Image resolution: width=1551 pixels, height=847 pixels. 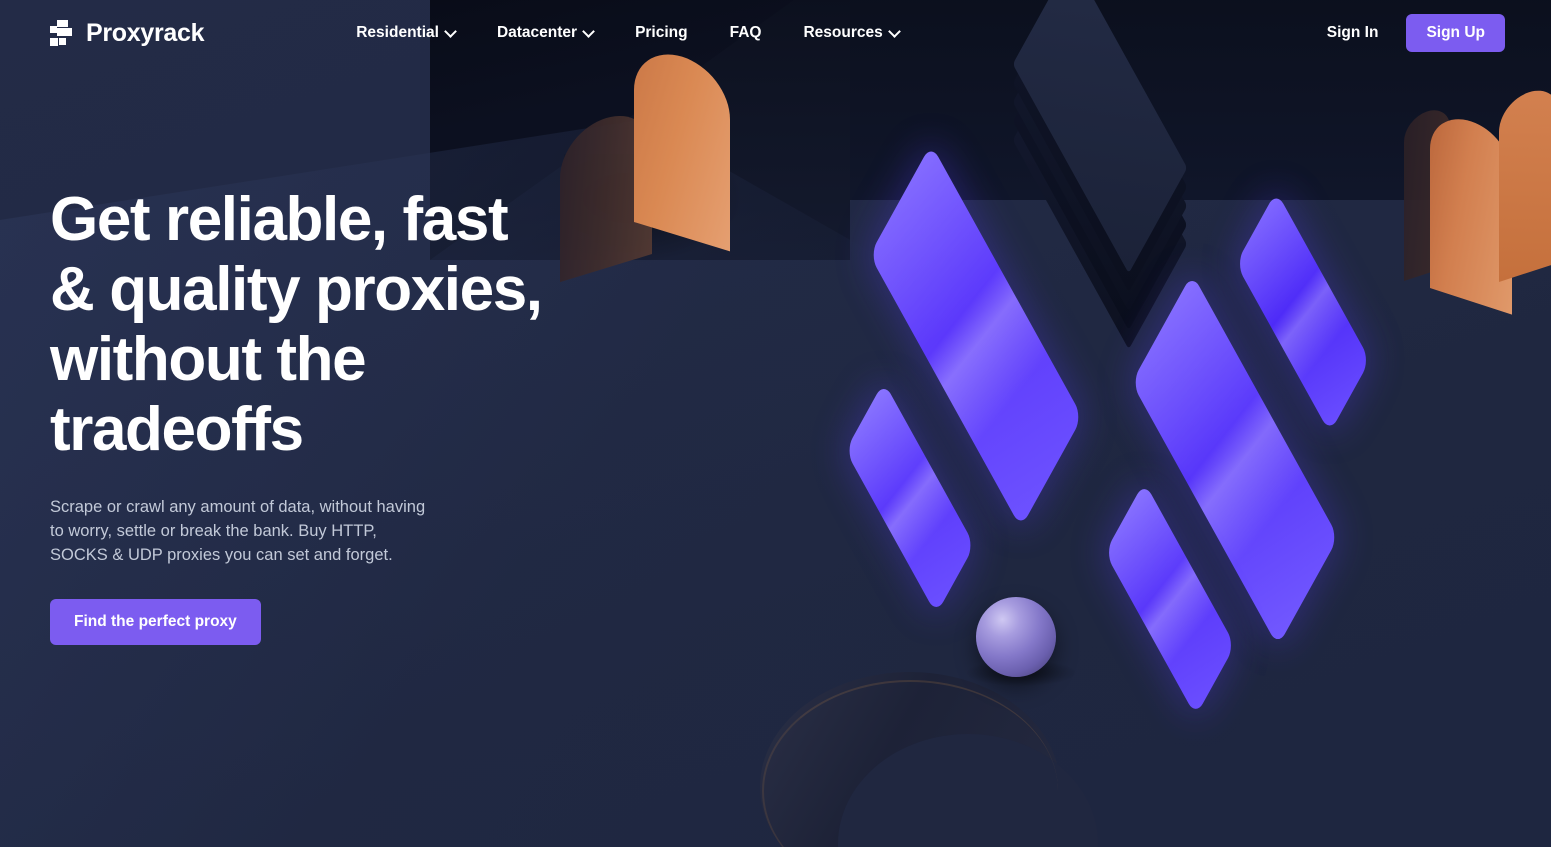 I want to click on nav-item-label: FAQ, so click(x=745, y=32).